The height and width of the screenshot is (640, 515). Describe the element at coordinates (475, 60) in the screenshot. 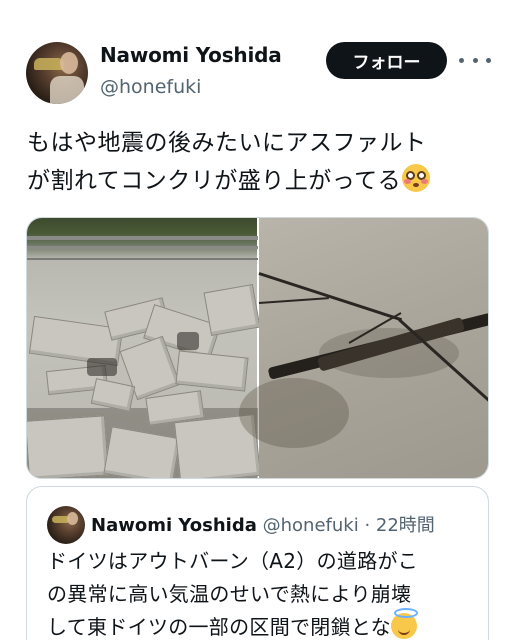

I see `more-options-icon` at that location.